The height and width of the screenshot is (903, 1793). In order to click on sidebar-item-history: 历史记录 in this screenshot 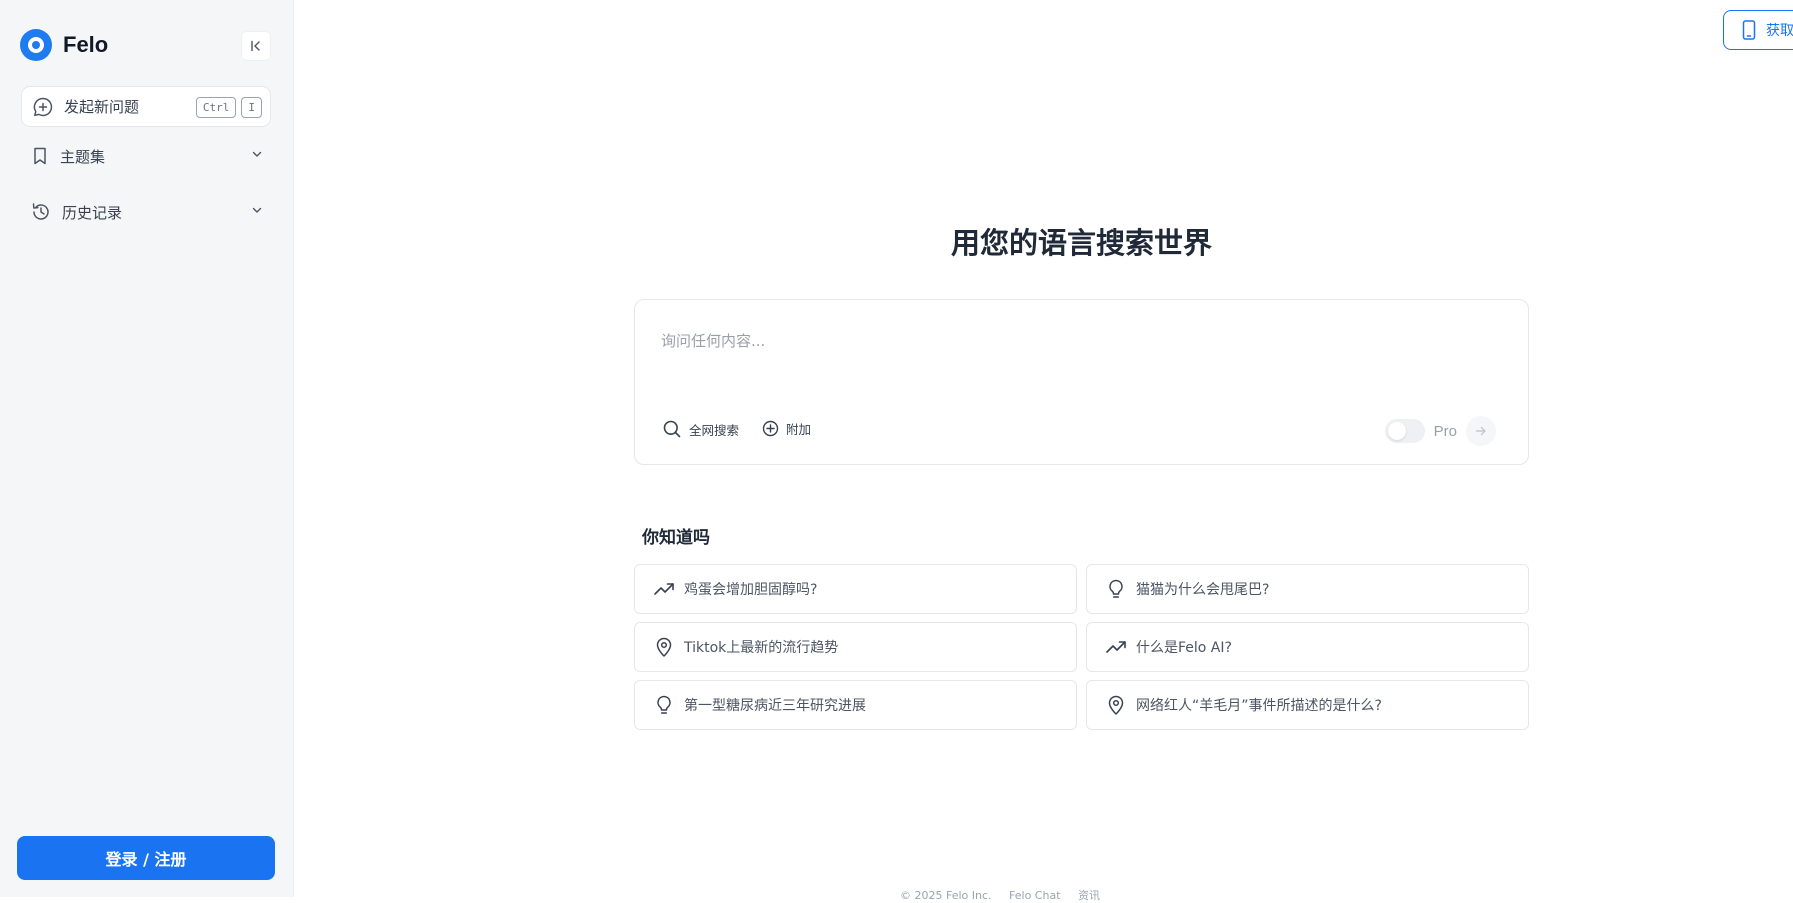, I will do `click(146, 212)`.